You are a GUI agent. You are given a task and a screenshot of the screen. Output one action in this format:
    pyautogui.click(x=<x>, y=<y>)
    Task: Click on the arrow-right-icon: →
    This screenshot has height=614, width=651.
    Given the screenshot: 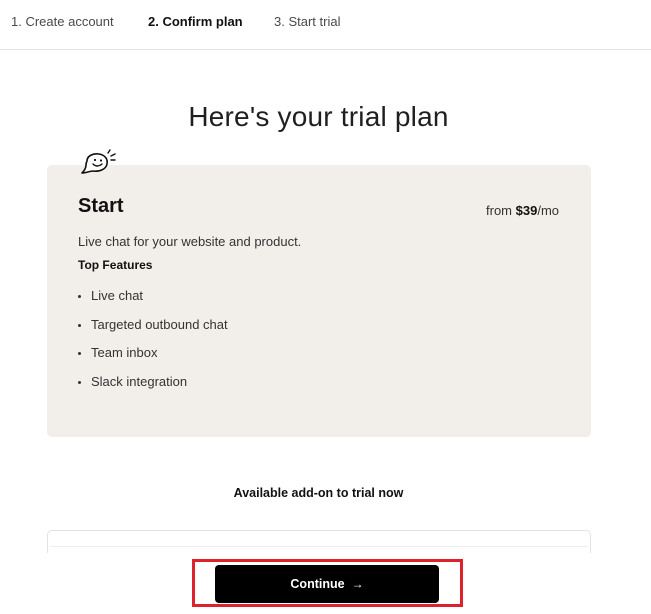 What is the action you would take?
    pyautogui.click(x=357, y=584)
    